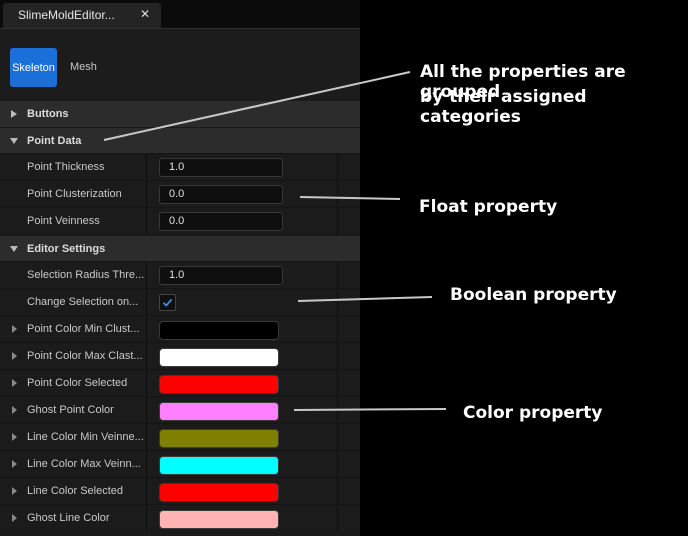  Describe the element at coordinates (370, 409) in the screenshot. I see `pointer-line-color` at that location.